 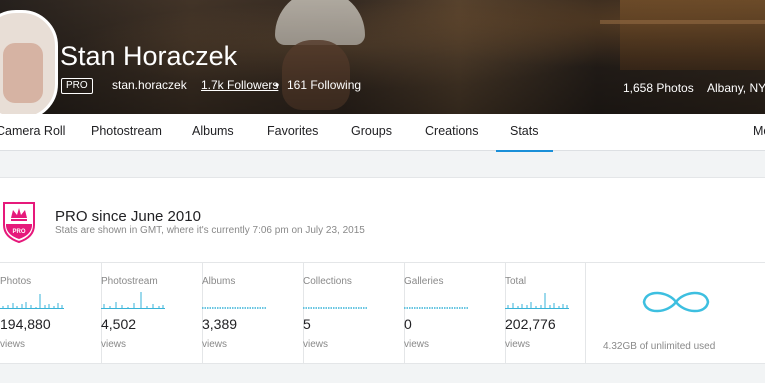 I want to click on storage-usage: 4.32GB of unlimited used, so click(x=675, y=313).